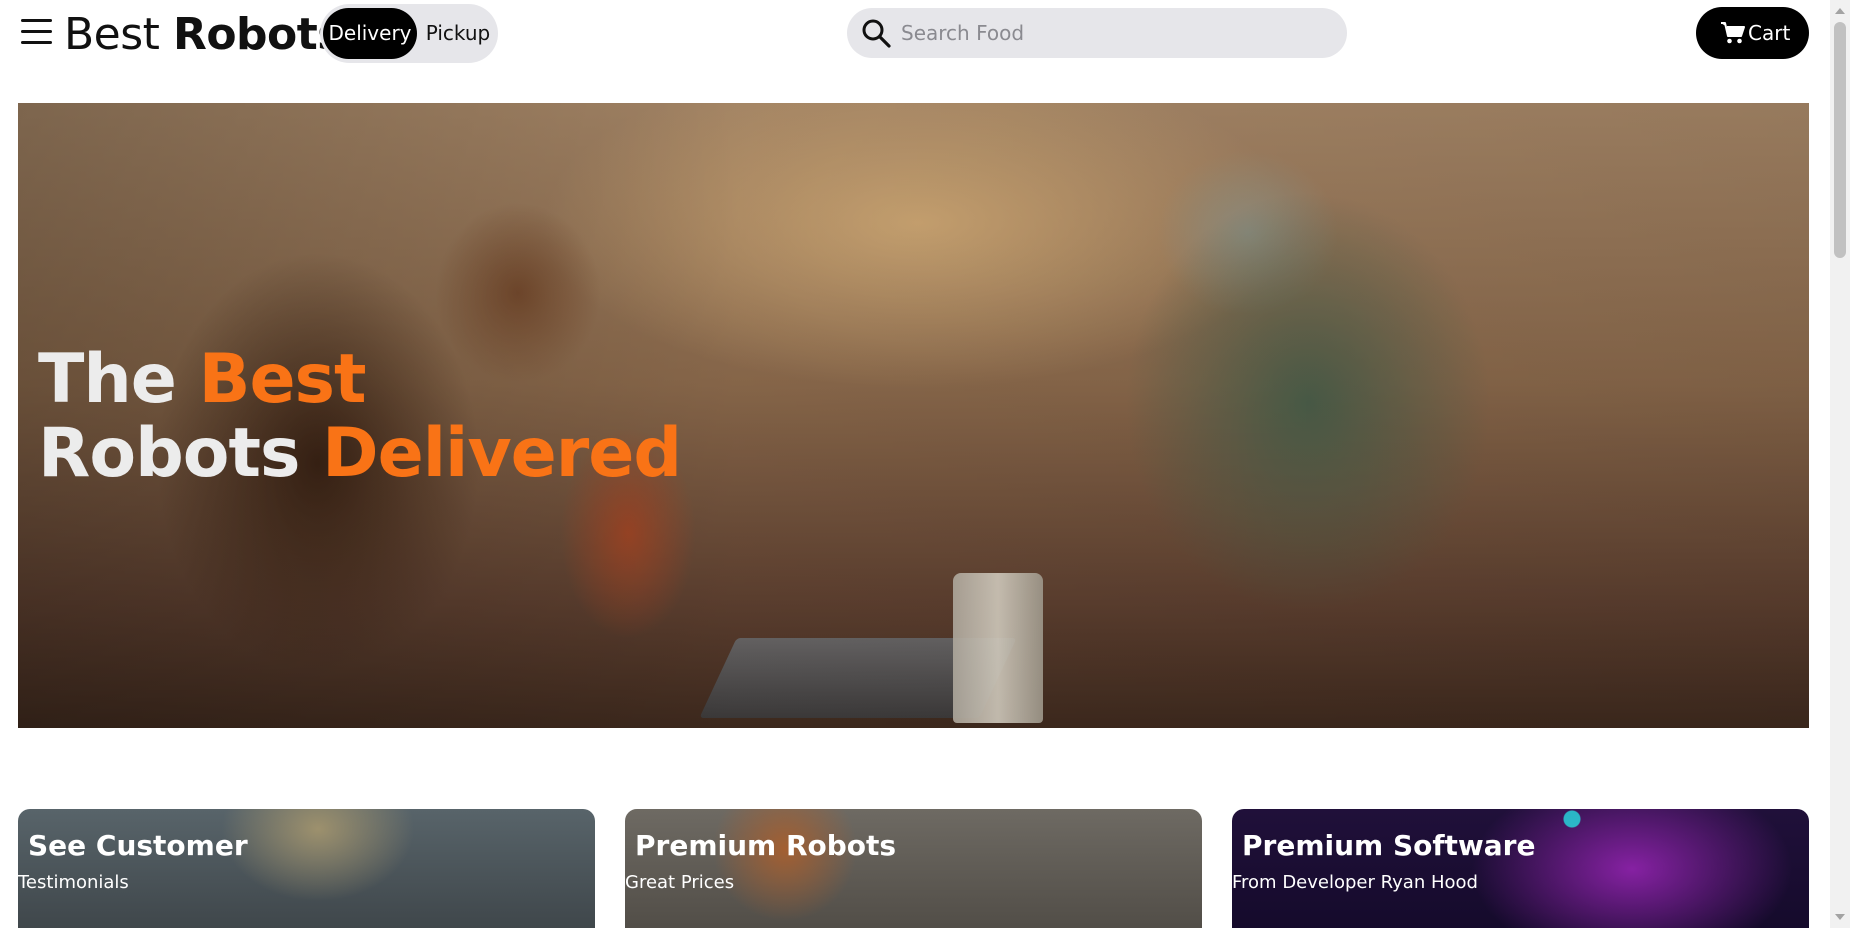  What do you see at coordinates (913, 868) in the screenshot?
I see `card-premium-robots: Premium Robots Great Prices` at bounding box center [913, 868].